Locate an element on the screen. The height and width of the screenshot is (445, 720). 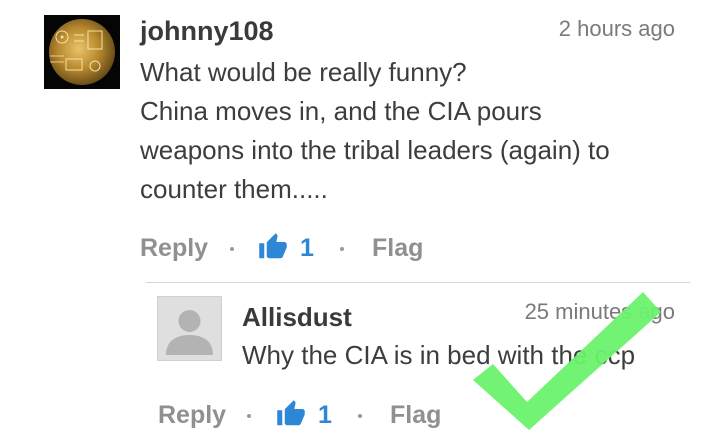
like-button is located at coordinates (273, 247).